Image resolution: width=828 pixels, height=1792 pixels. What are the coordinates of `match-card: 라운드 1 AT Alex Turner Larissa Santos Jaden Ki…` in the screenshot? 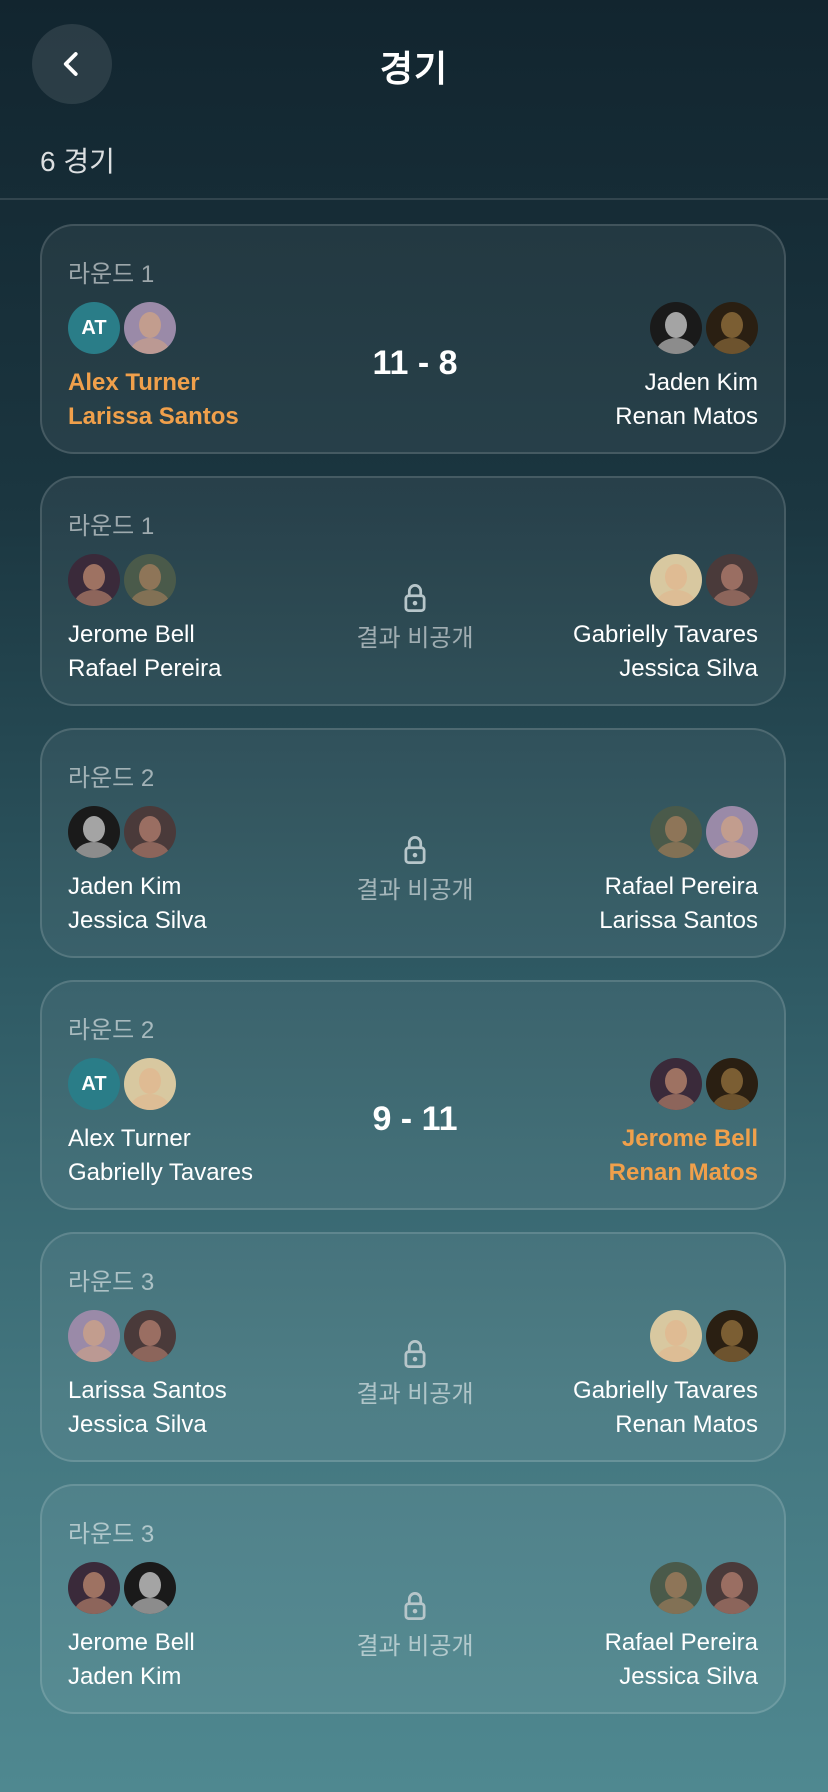 It's located at (413, 339).